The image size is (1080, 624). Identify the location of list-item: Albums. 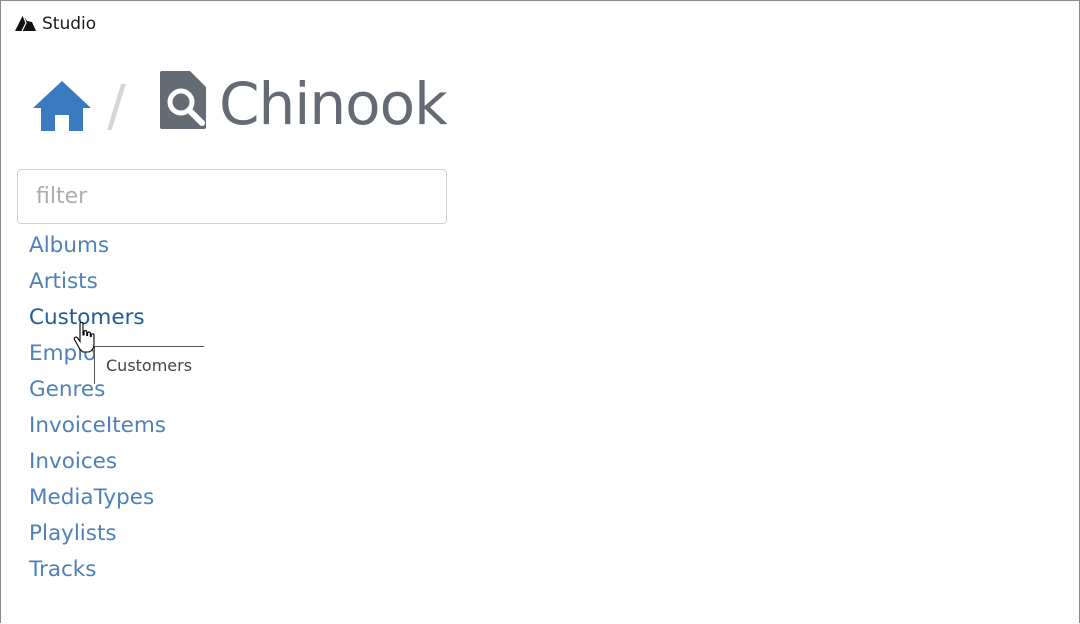
(97, 246).